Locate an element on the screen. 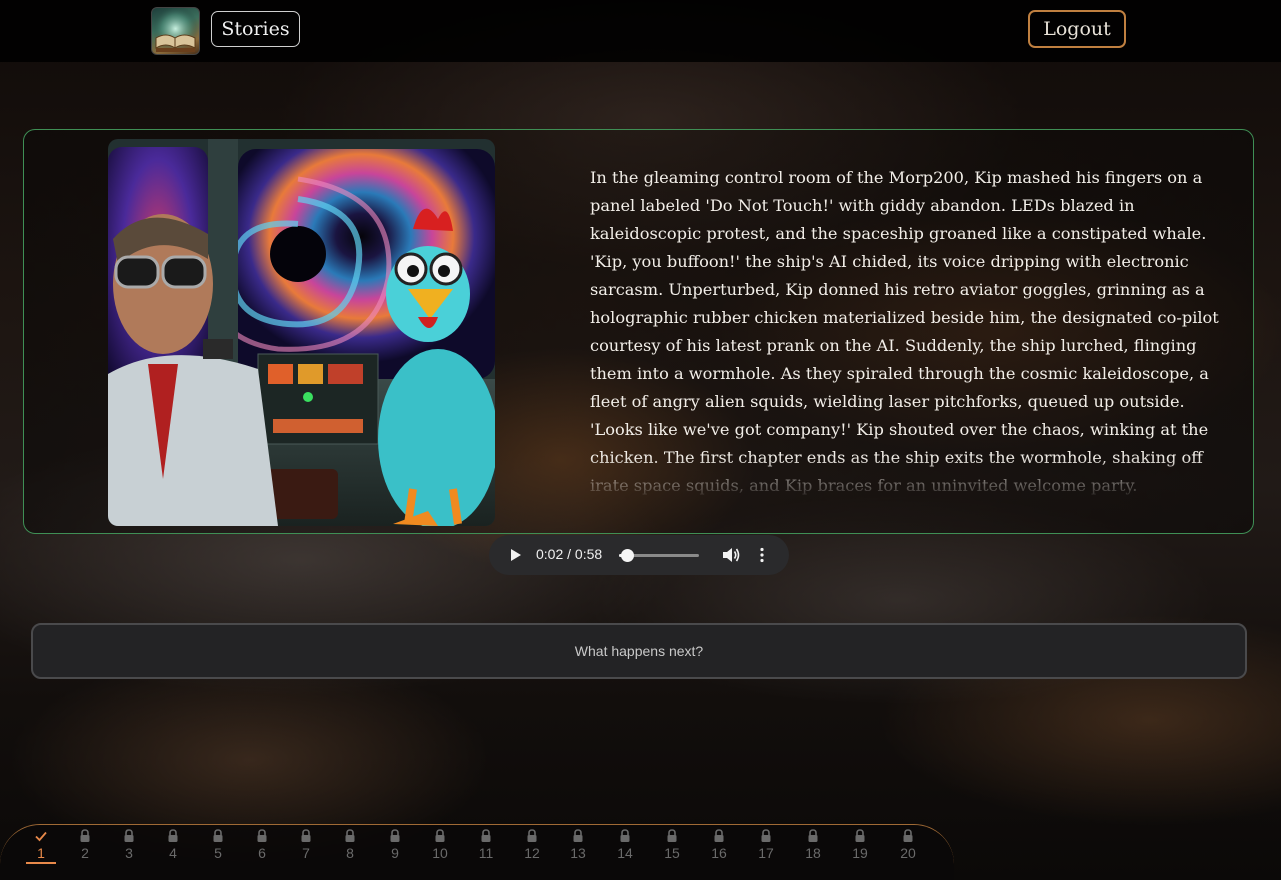 Image resolution: width=1281 pixels, height=880 pixels. audio-seek-thumb is located at coordinates (627, 555).